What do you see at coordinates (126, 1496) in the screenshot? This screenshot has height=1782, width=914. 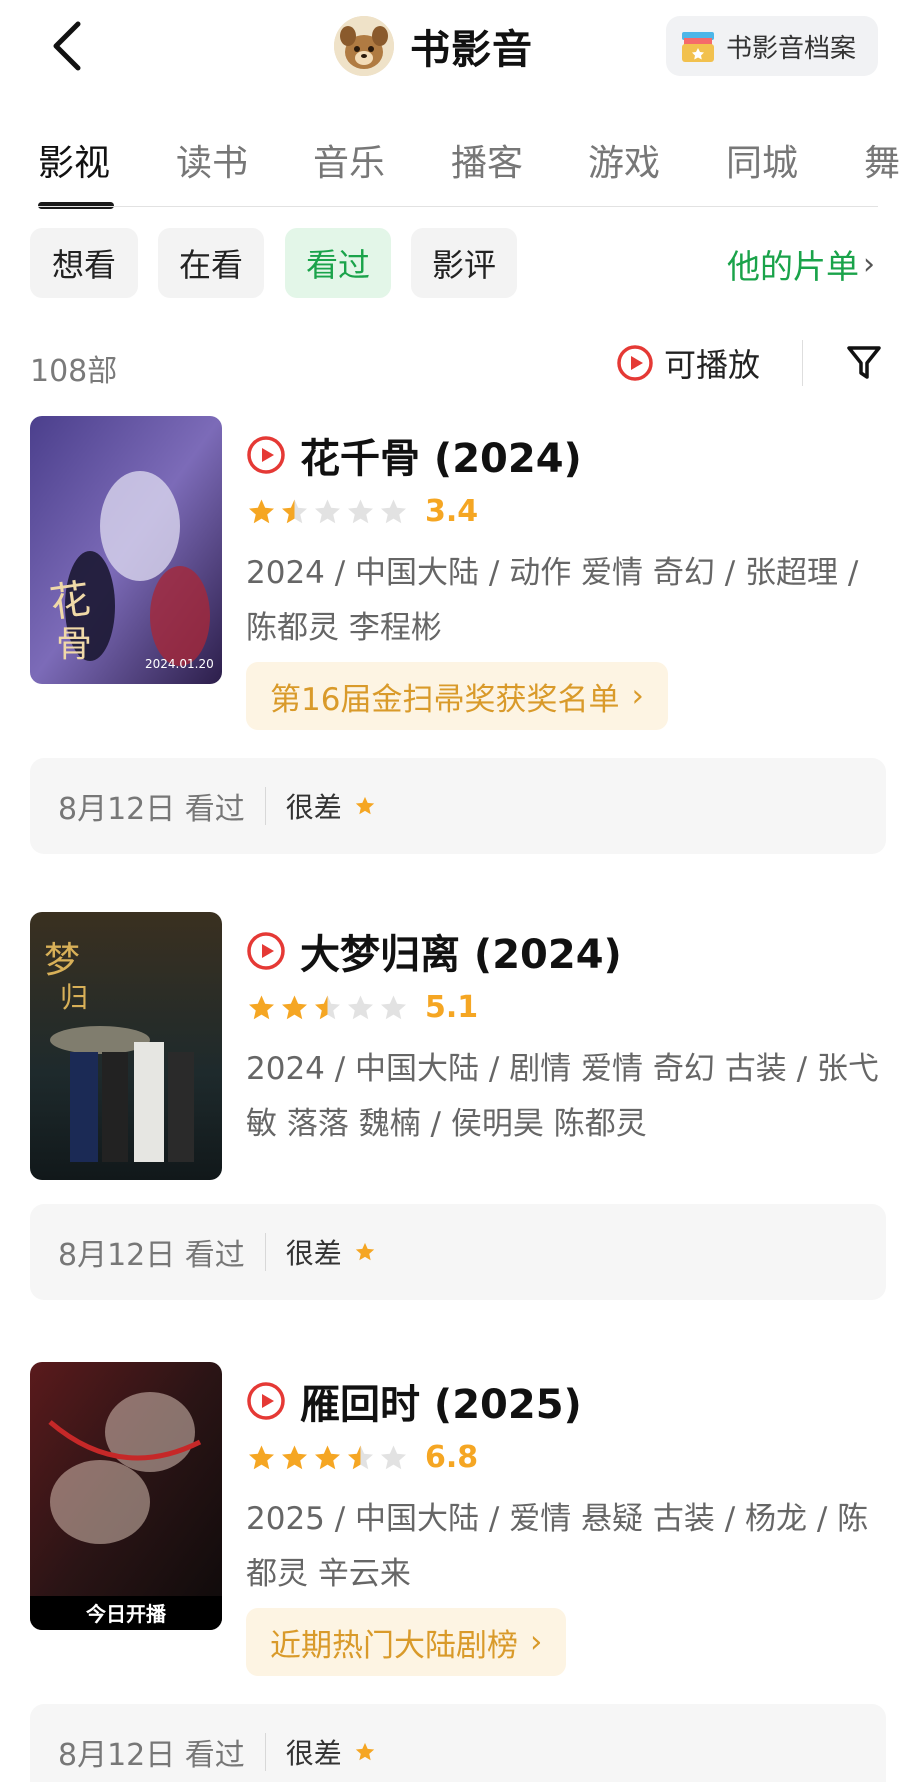 I see `movie-poster: 今日开播` at bounding box center [126, 1496].